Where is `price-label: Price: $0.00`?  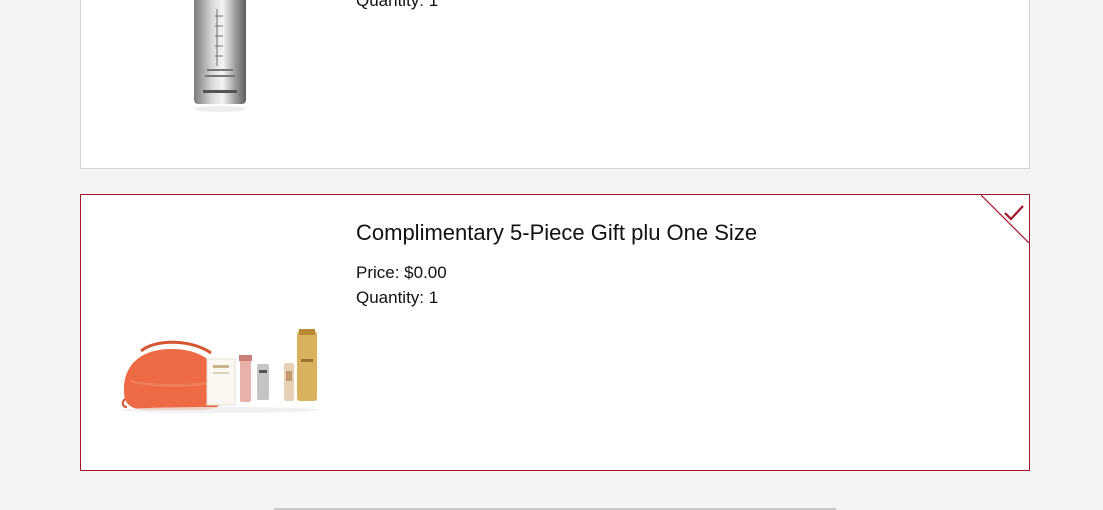
price-label: Price: $0.00 is located at coordinates (401, 272).